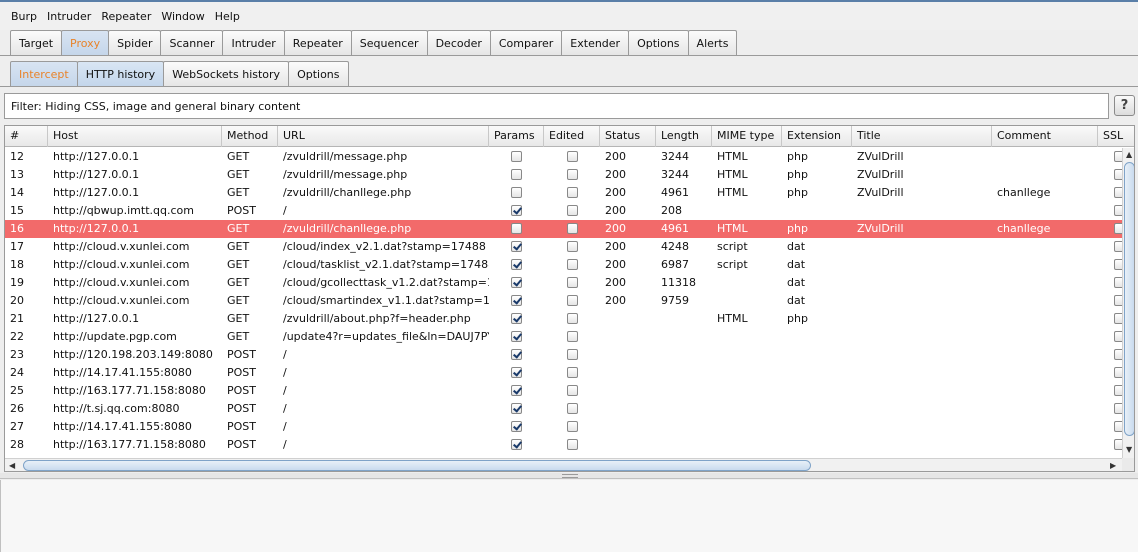 This screenshot has height=552, width=1138. What do you see at coordinates (17, 264) in the screenshot?
I see `cell-n: 18` at bounding box center [17, 264].